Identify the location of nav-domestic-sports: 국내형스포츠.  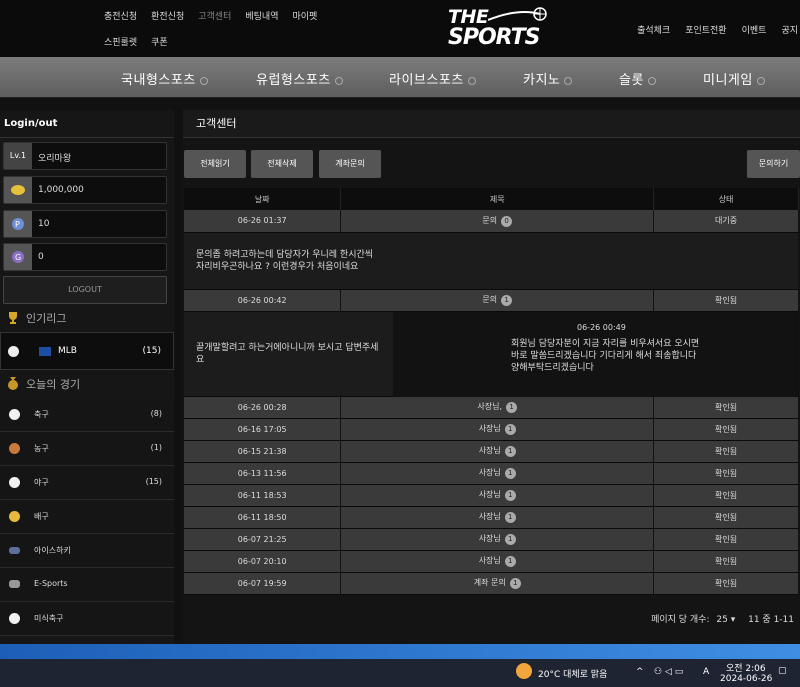
(164, 78).